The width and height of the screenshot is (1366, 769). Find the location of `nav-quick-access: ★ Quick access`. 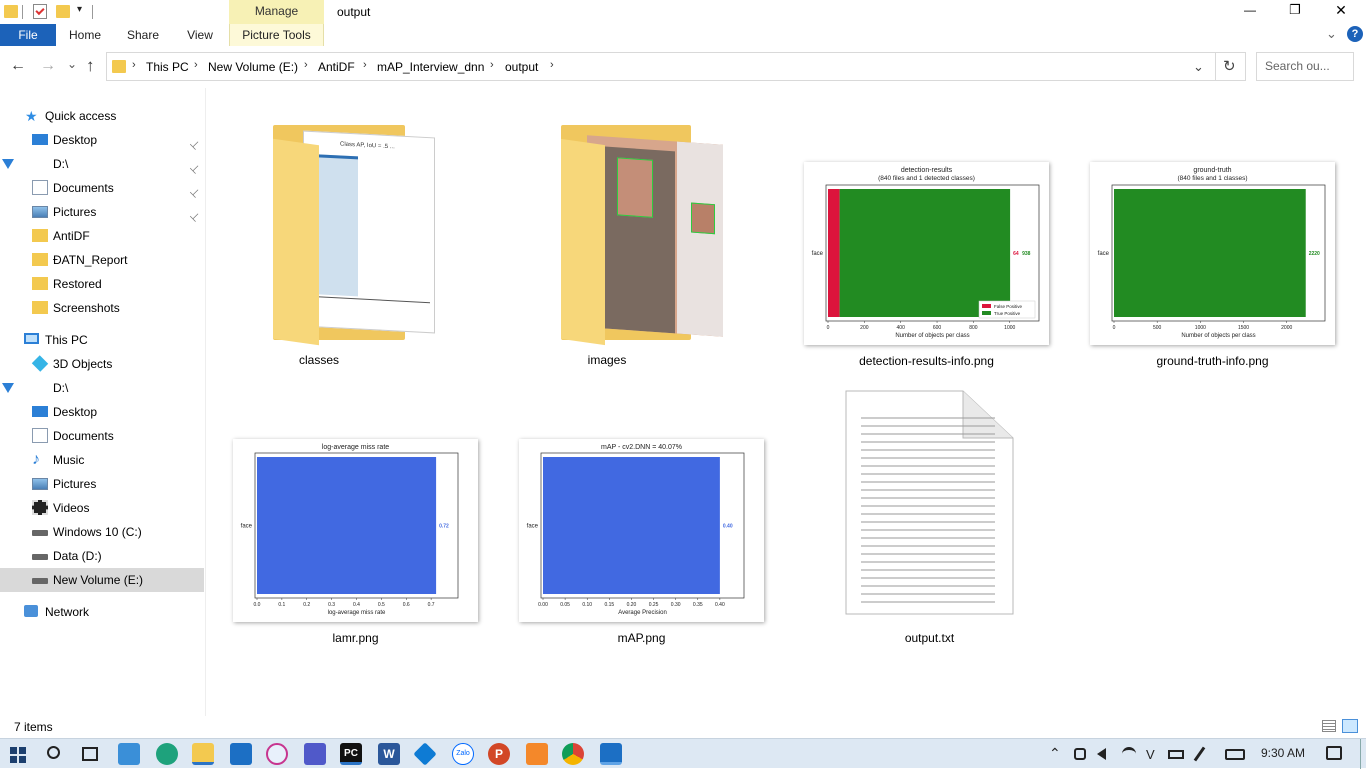

nav-quick-access: ★ Quick access is located at coordinates (102, 116).